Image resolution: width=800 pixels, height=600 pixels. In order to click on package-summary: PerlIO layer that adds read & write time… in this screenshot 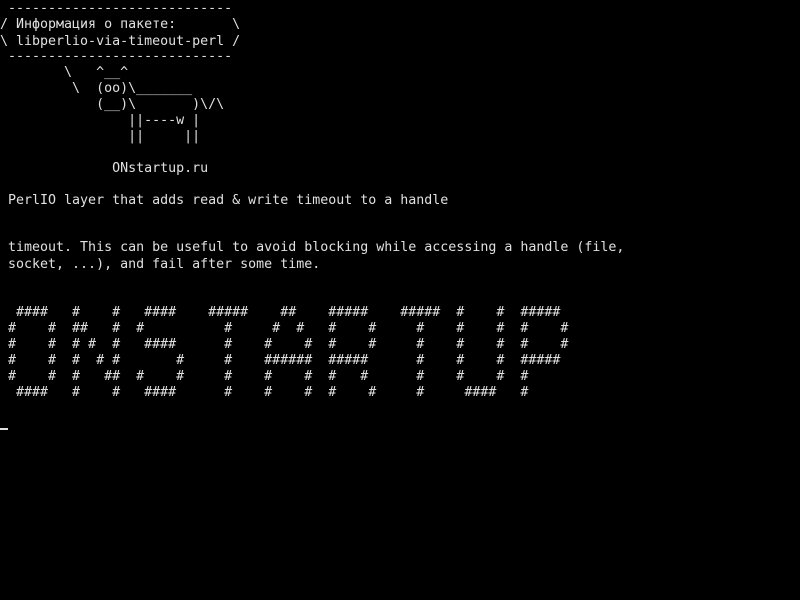, I will do `click(224, 200)`.